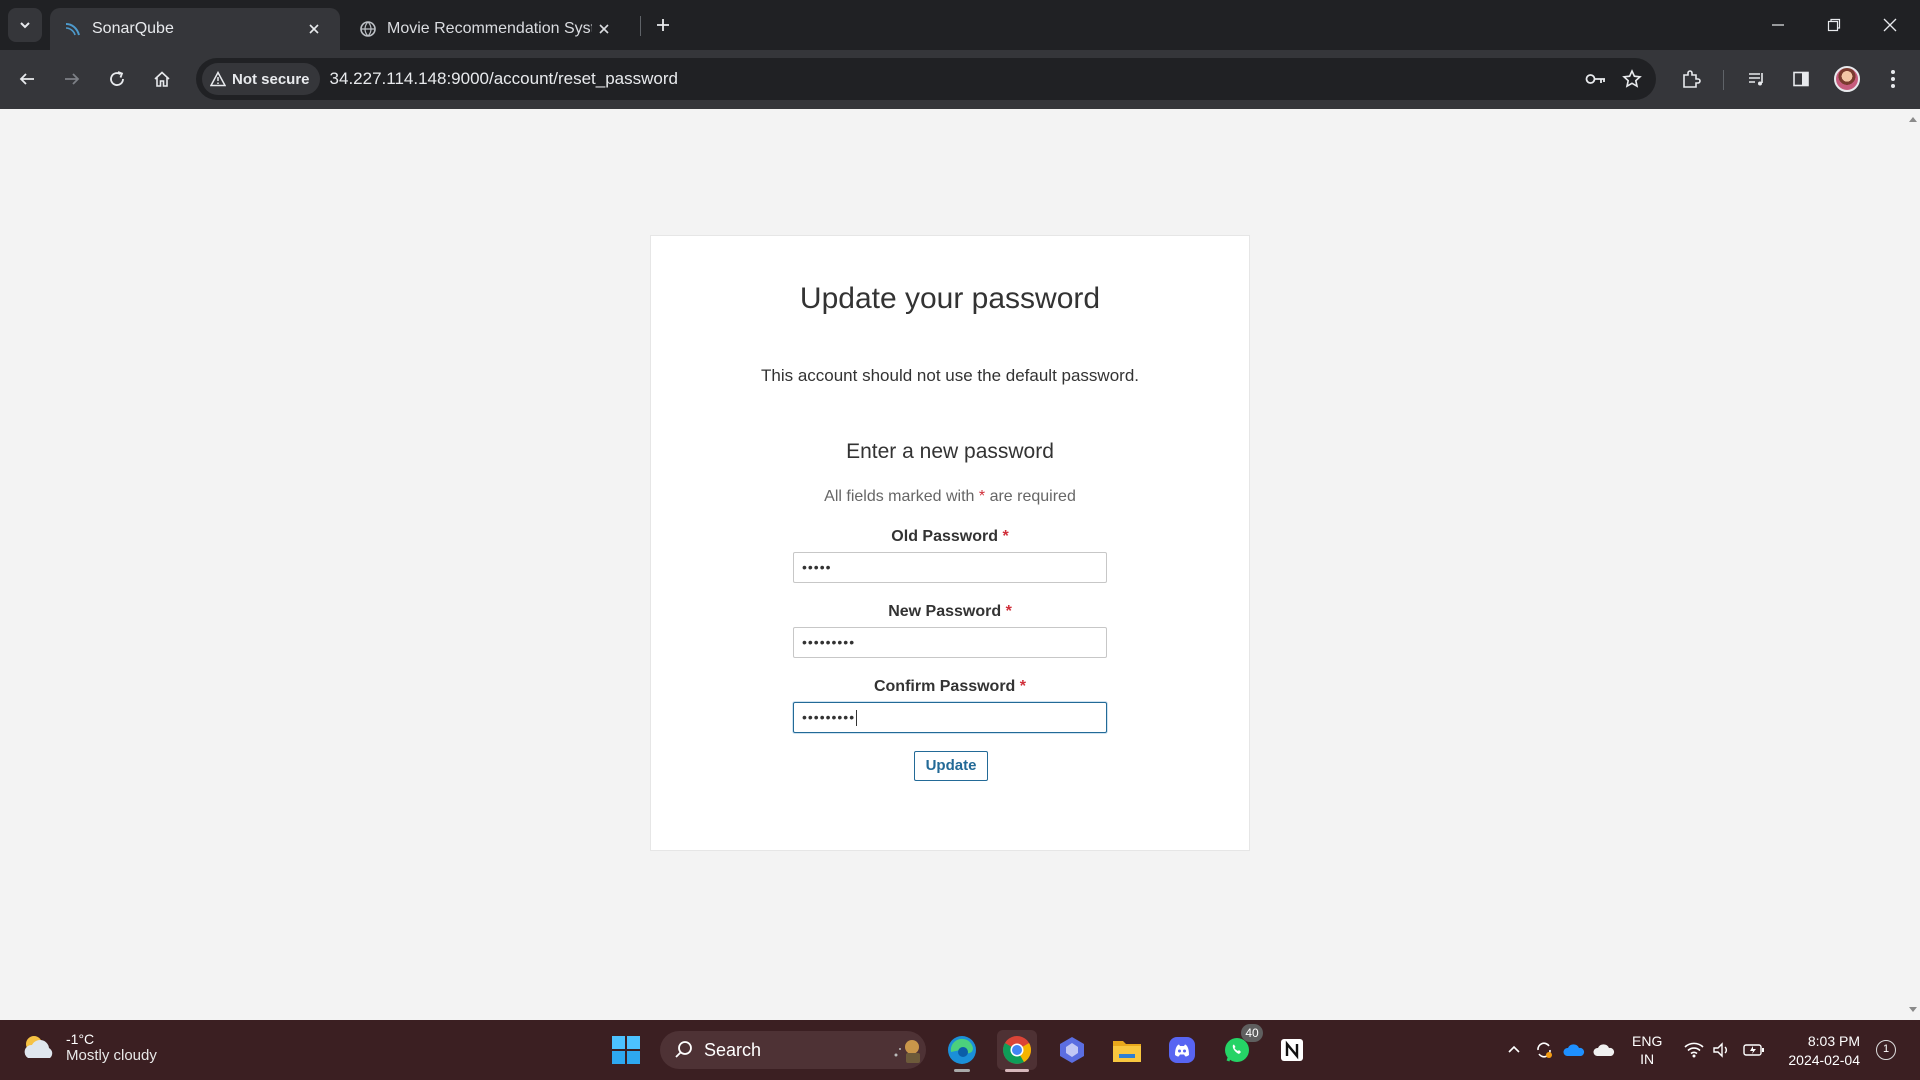 Image resolution: width=1920 pixels, height=1080 pixels. I want to click on home-icon, so click(162, 79).